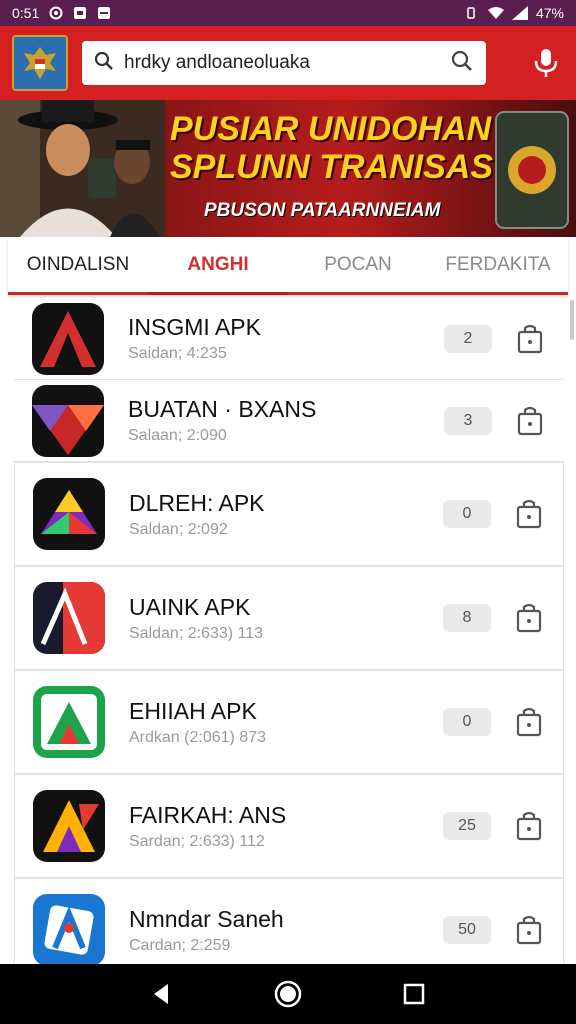 Image resolution: width=576 pixels, height=1024 pixels. I want to click on status-time: 0:51, so click(26, 13).